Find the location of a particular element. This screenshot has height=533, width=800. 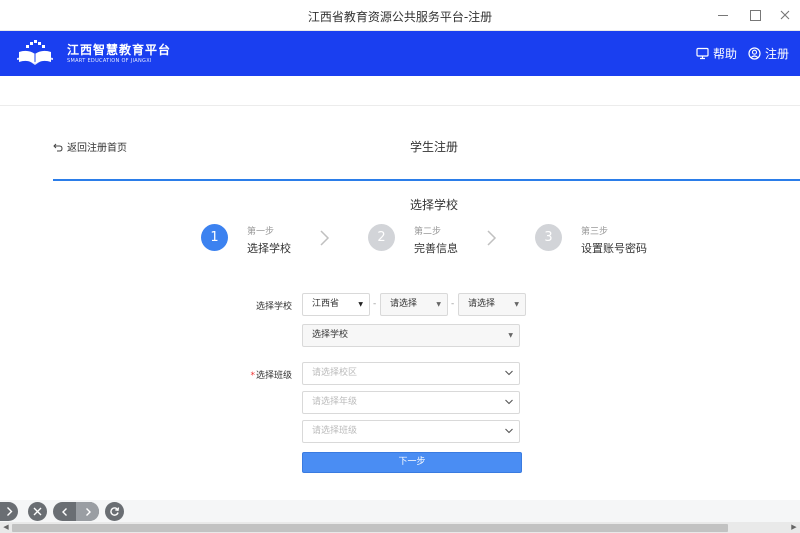

school-select: 选择学校 ▼ is located at coordinates (411, 335).